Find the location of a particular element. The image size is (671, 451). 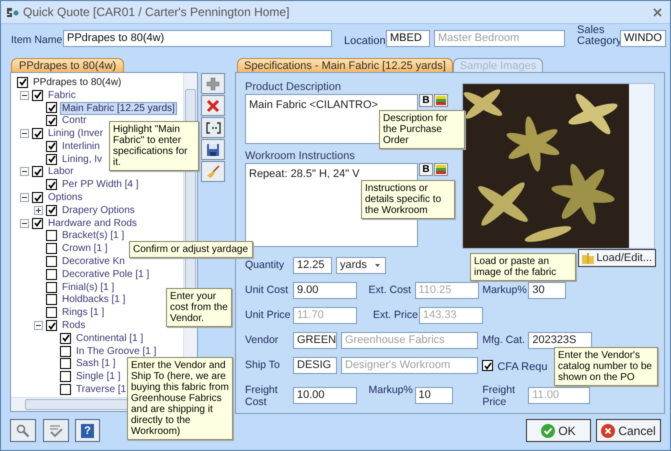

code-field: DESIG is located at coordinates (315, 365).